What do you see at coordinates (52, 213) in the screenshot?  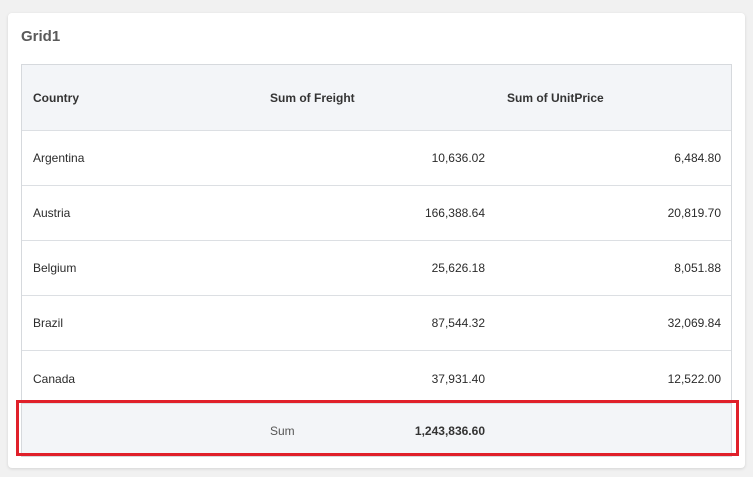 I see `cell-country: Austria` at bounding box center [52, 213].